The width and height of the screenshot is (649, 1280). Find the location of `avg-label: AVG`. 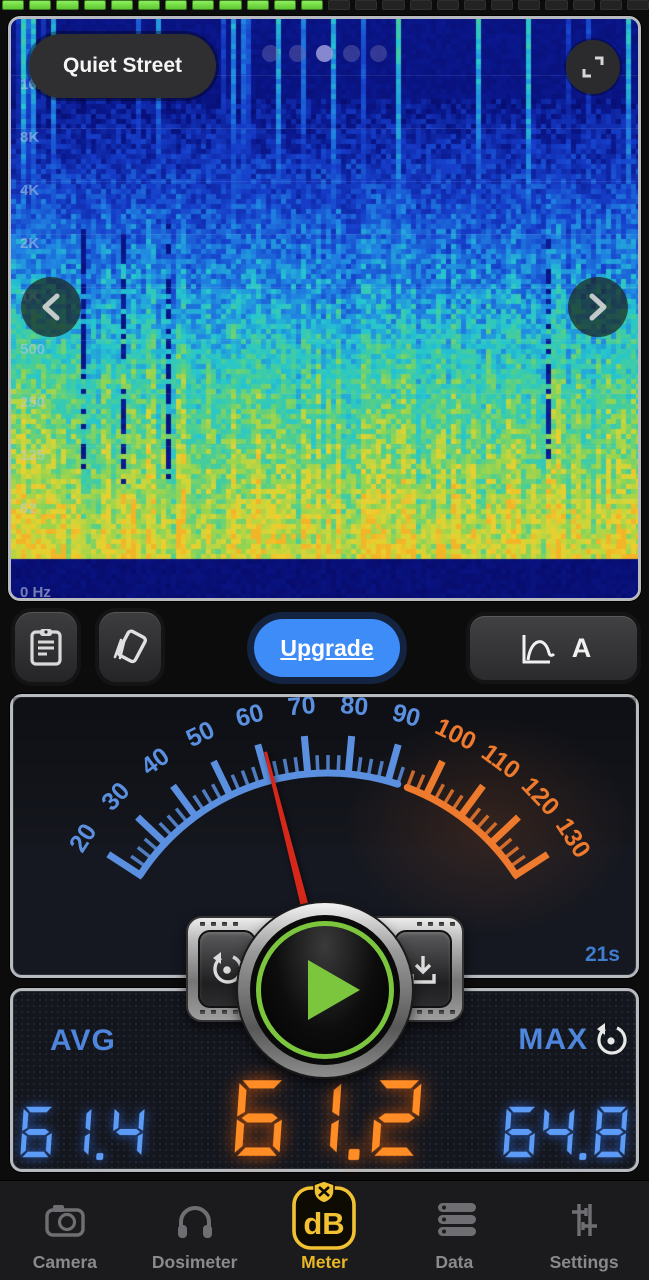

avg-label: AVG is located at coordinates (83, 1040).